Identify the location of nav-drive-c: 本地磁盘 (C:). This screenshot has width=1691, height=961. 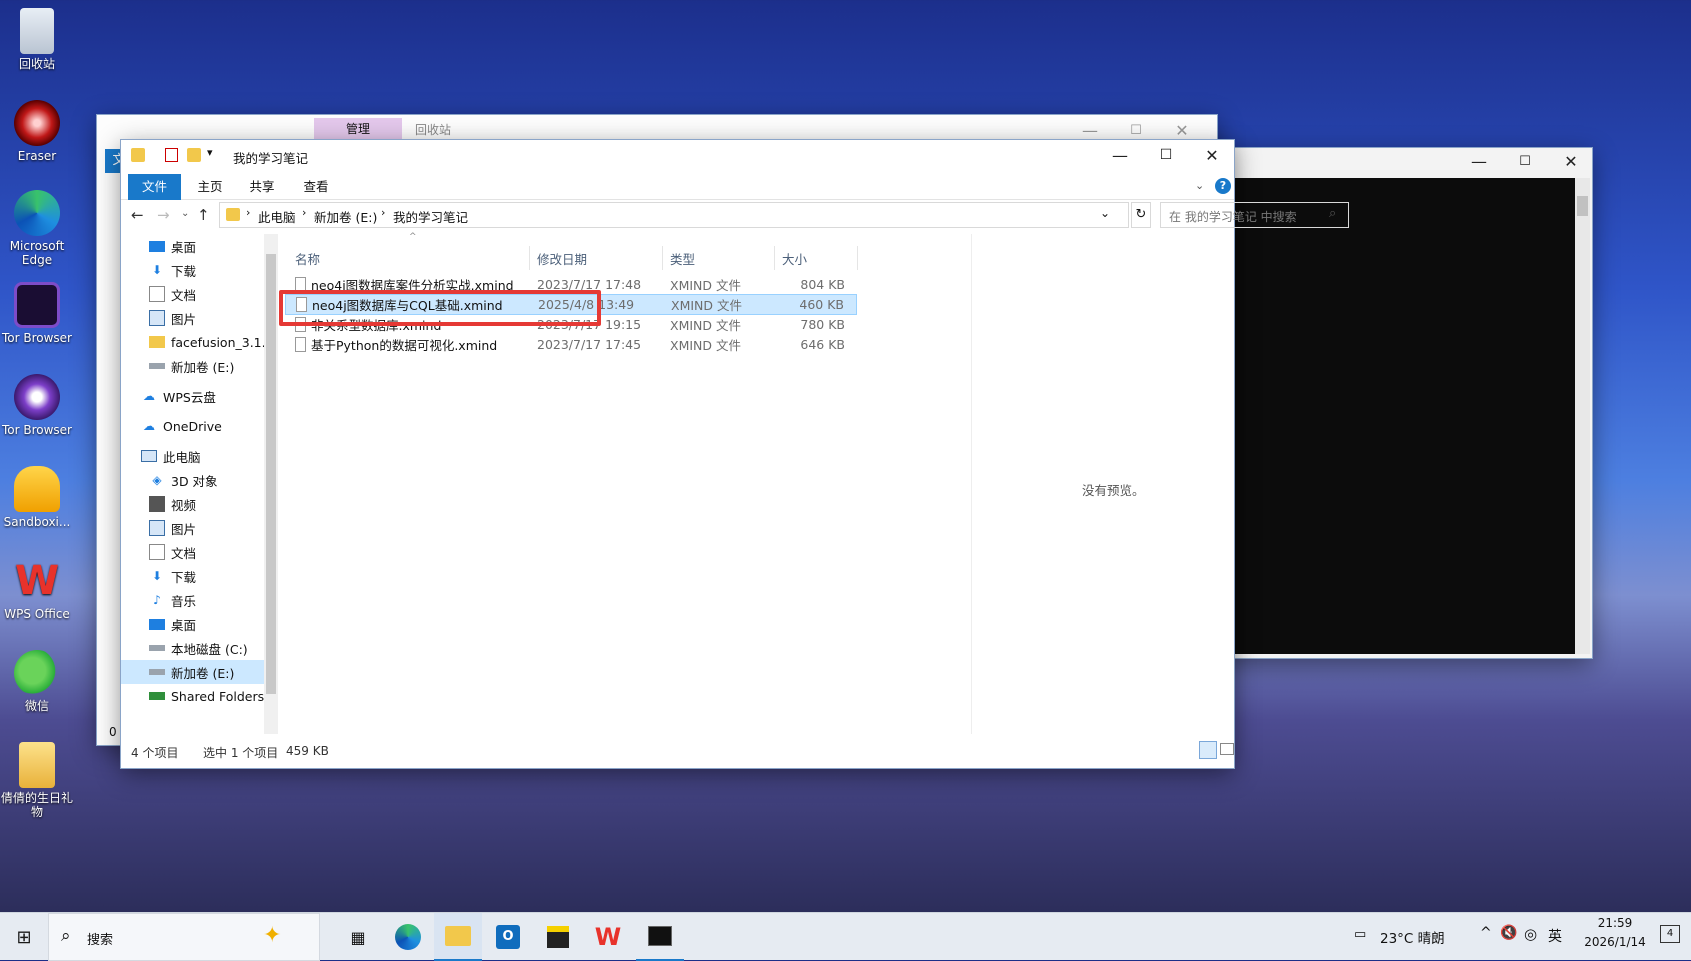
(206, 648).